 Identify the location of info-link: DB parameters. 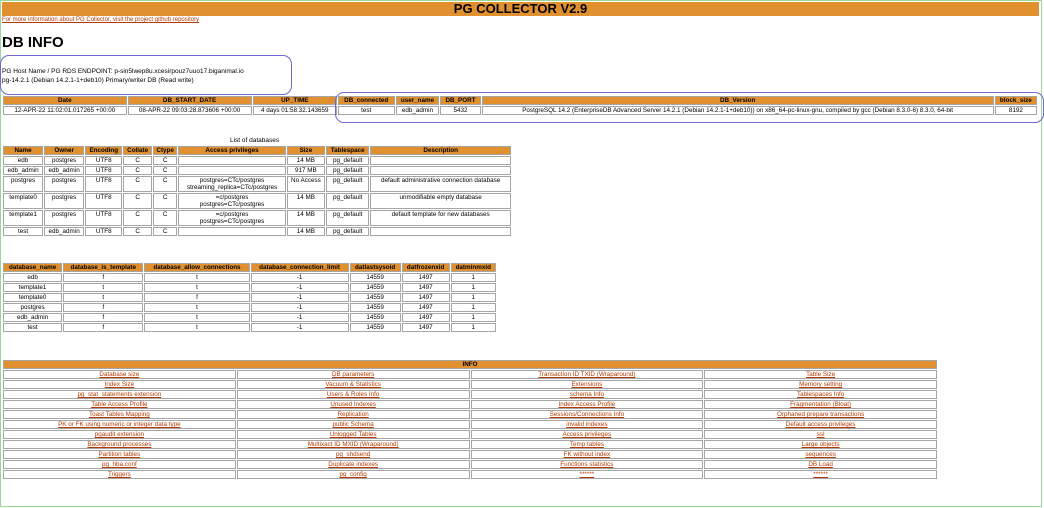
(353, 374).